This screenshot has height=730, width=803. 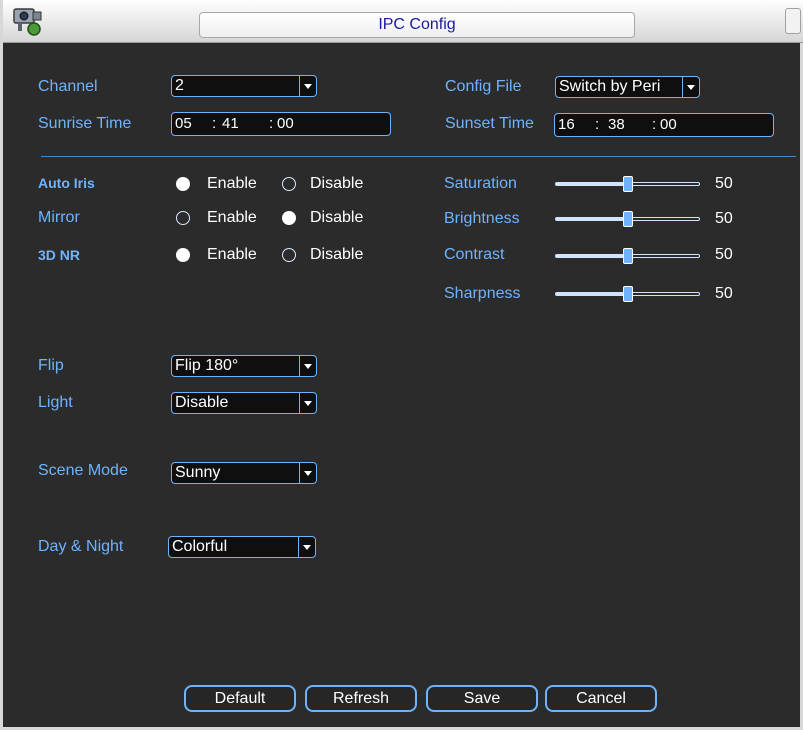 I want to click on saturation-slider-handle, so click(x=628, y=184).